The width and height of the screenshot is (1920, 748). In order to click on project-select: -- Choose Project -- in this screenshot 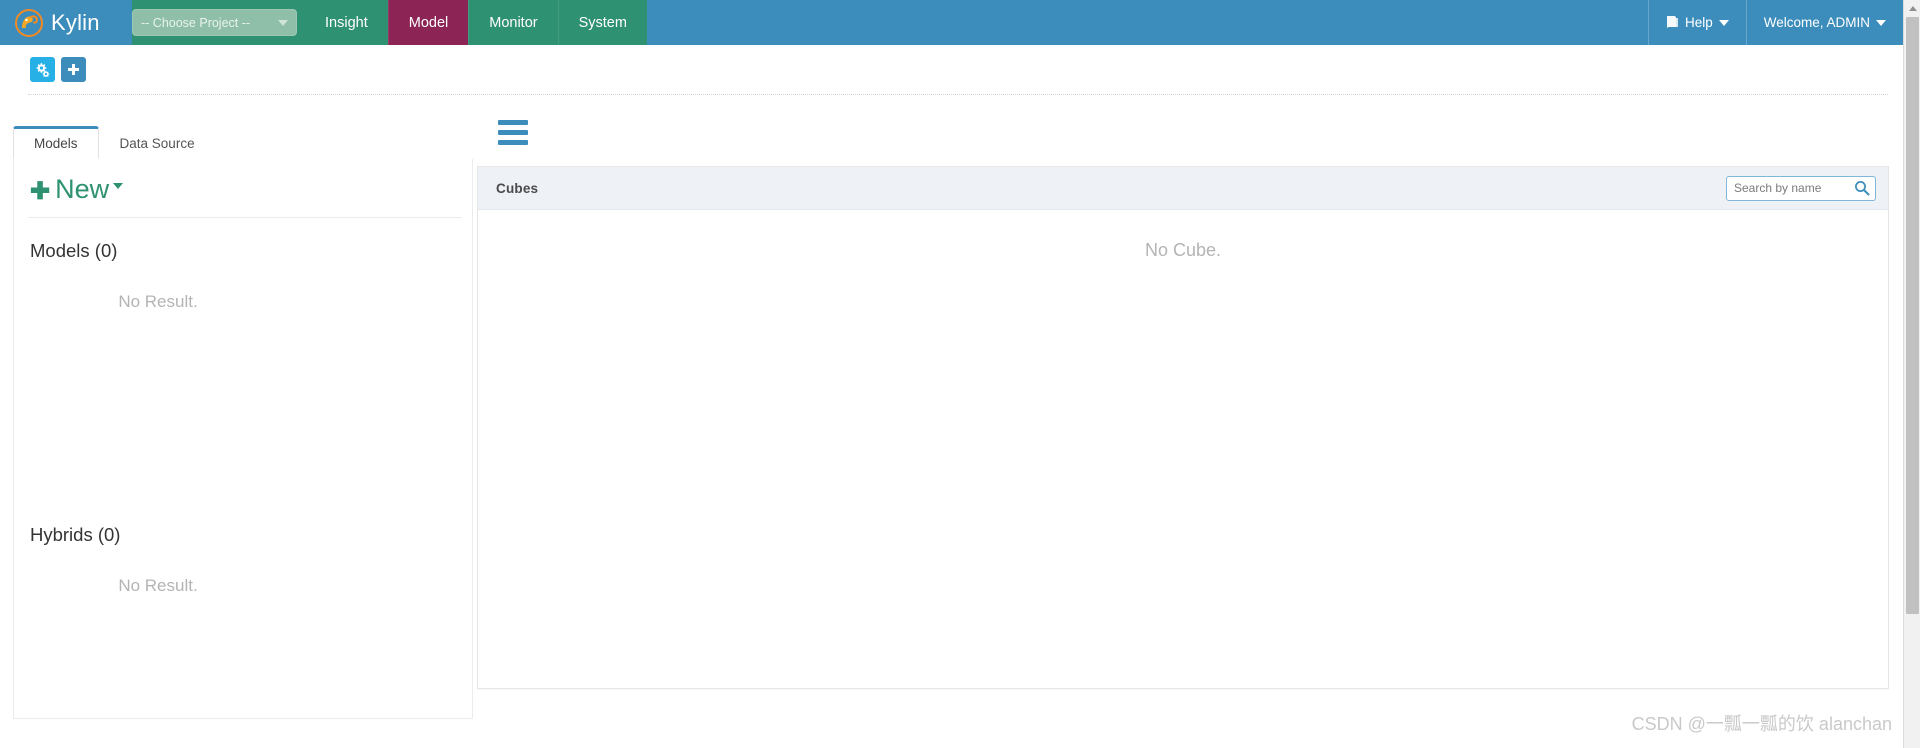, I will do `click(214, 22)`.